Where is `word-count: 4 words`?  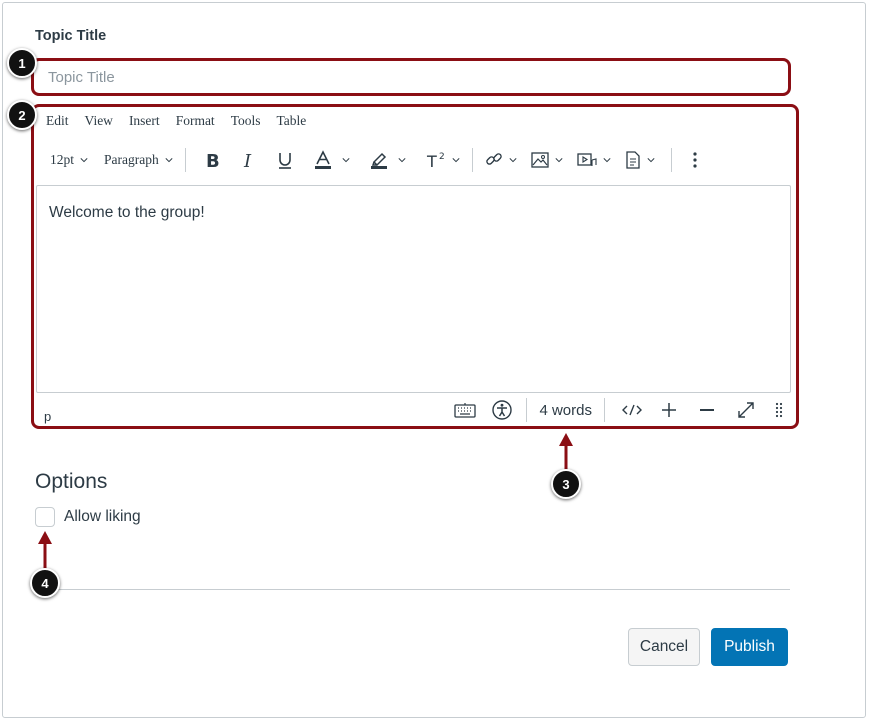 word-count: 4 words is located at coordinates (565, 410).